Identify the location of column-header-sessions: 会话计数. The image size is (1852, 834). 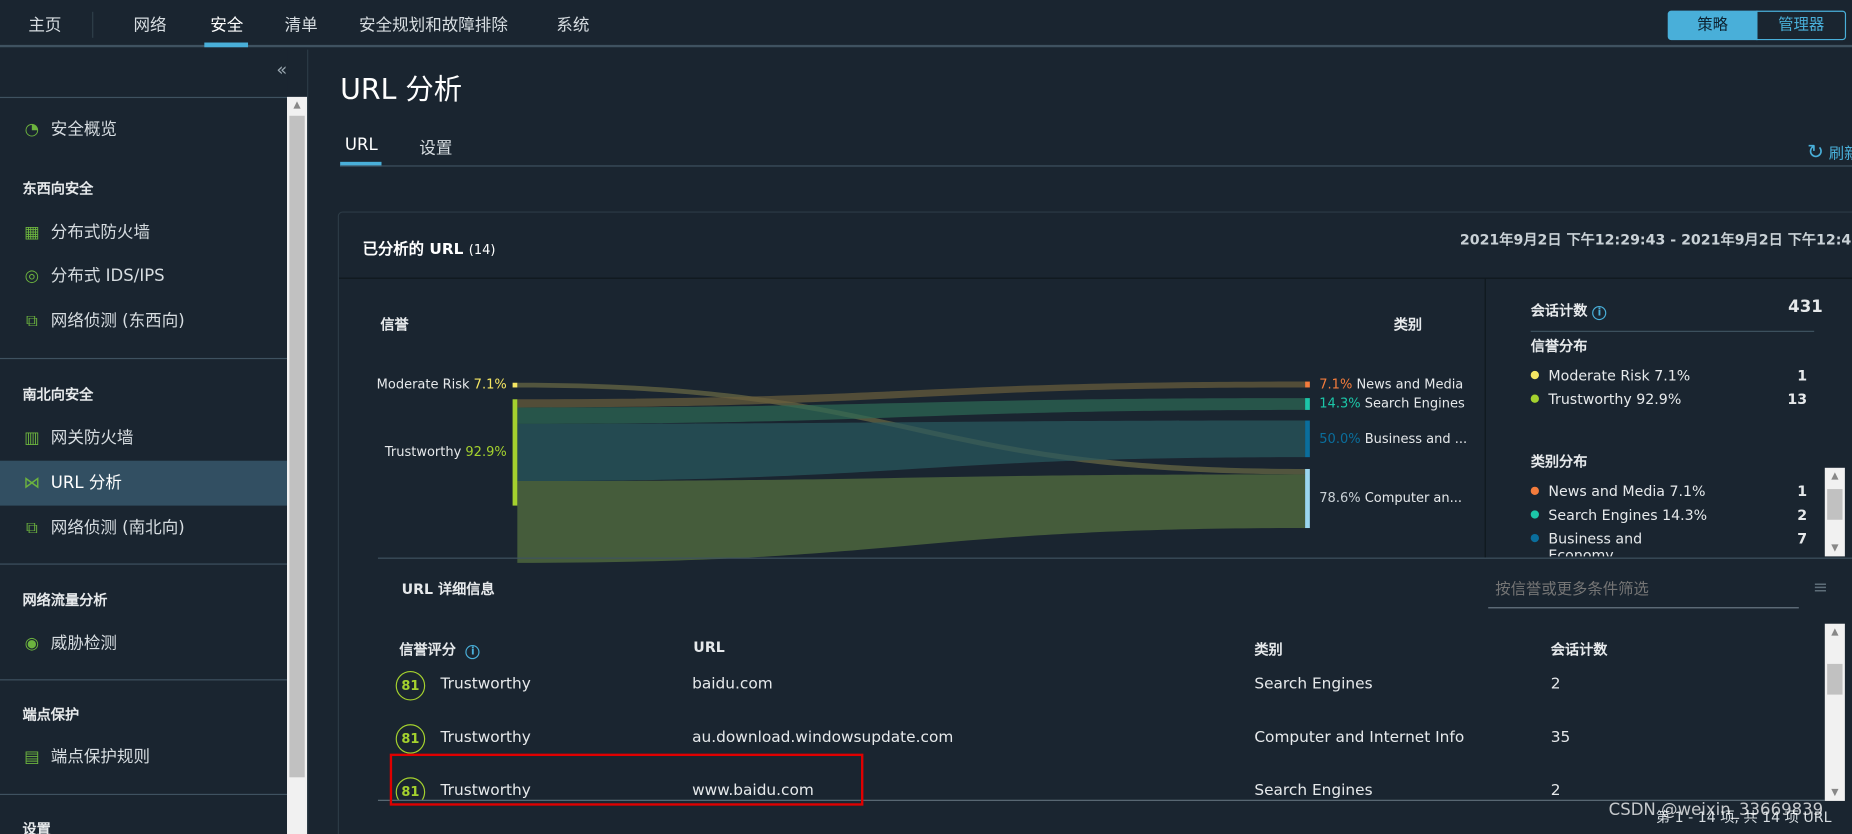
(1579, 649).